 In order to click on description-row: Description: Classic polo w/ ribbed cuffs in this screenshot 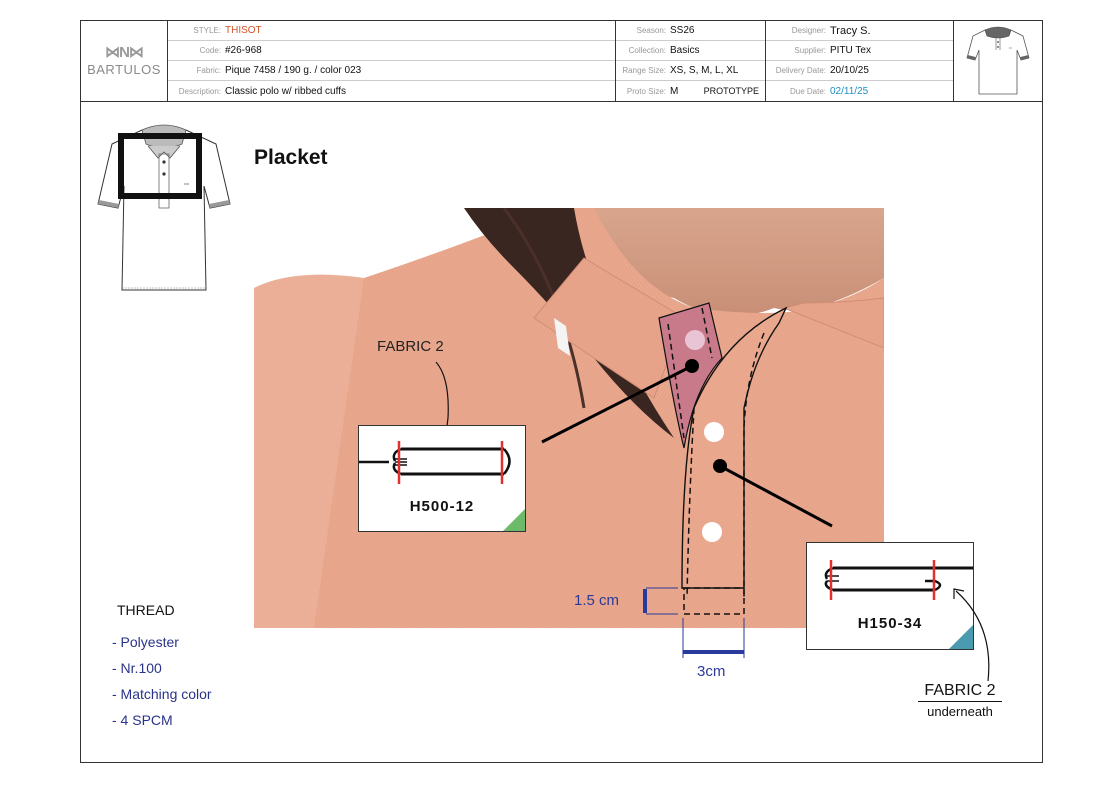, I will do `click(391, 91)`.